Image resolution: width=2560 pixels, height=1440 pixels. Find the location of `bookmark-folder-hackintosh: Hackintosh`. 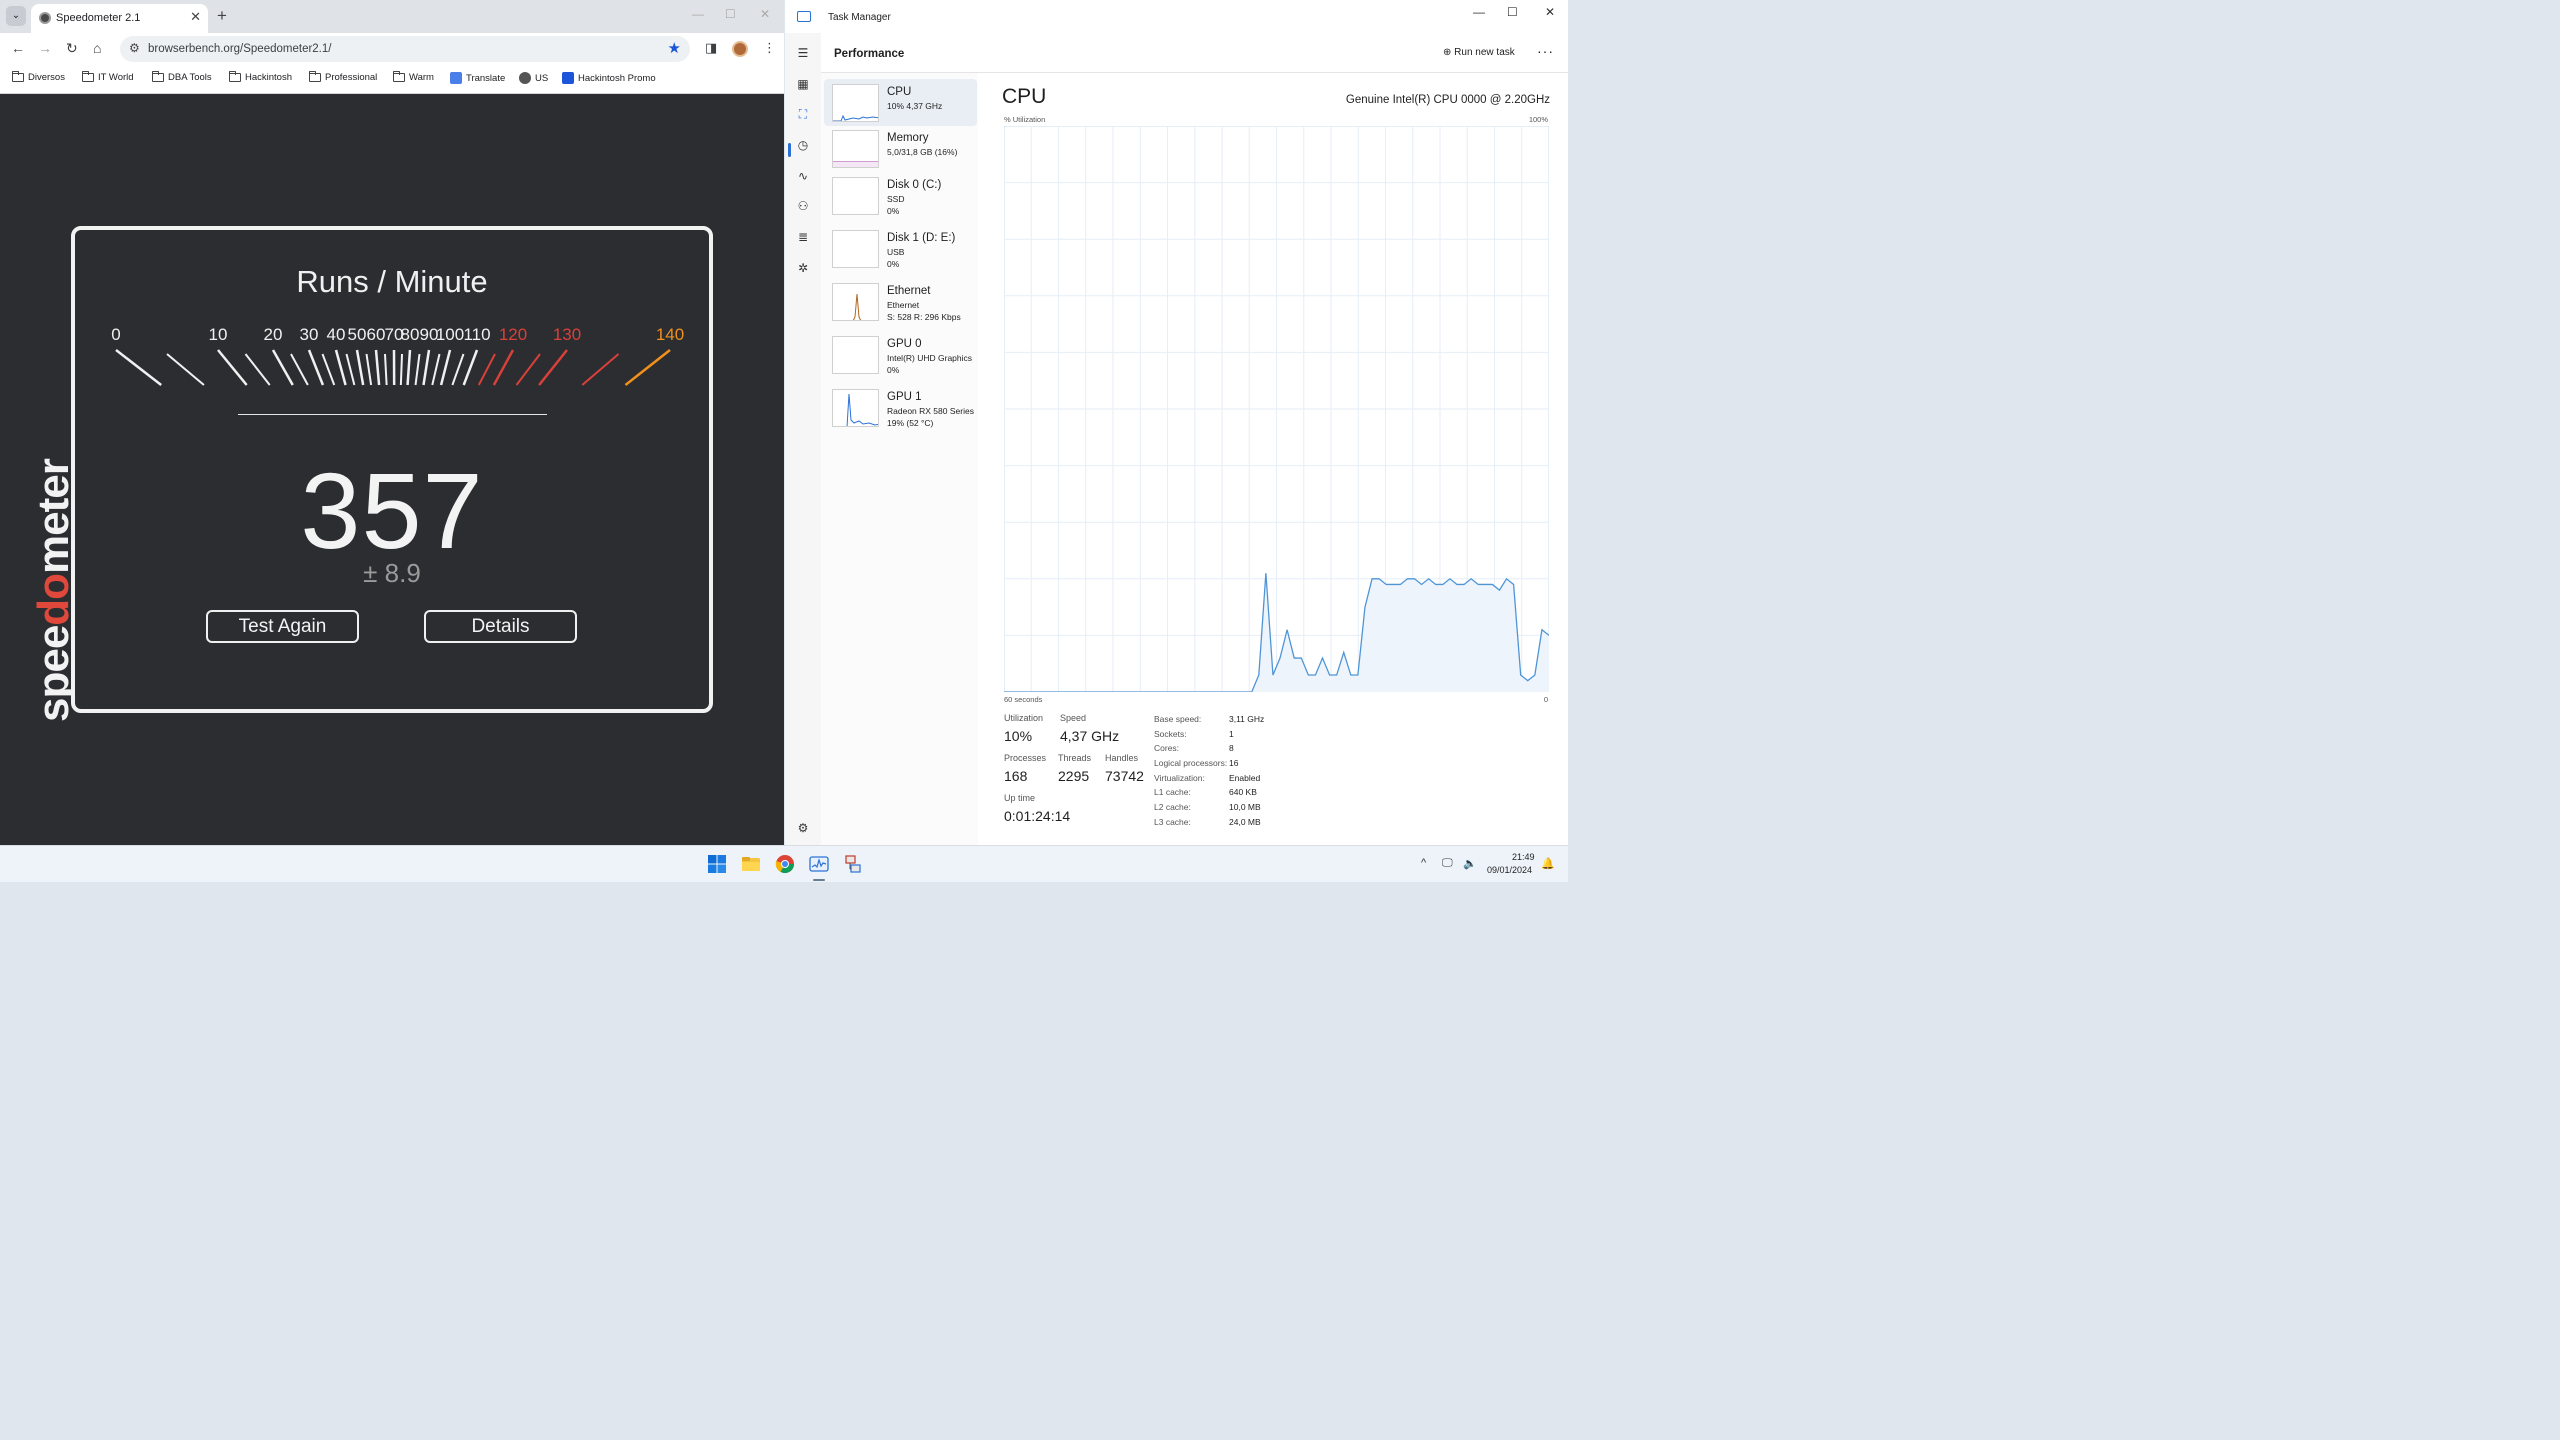

bookmark-folder-hackintosh: Hackintosh is located at coordinates (260, 77).